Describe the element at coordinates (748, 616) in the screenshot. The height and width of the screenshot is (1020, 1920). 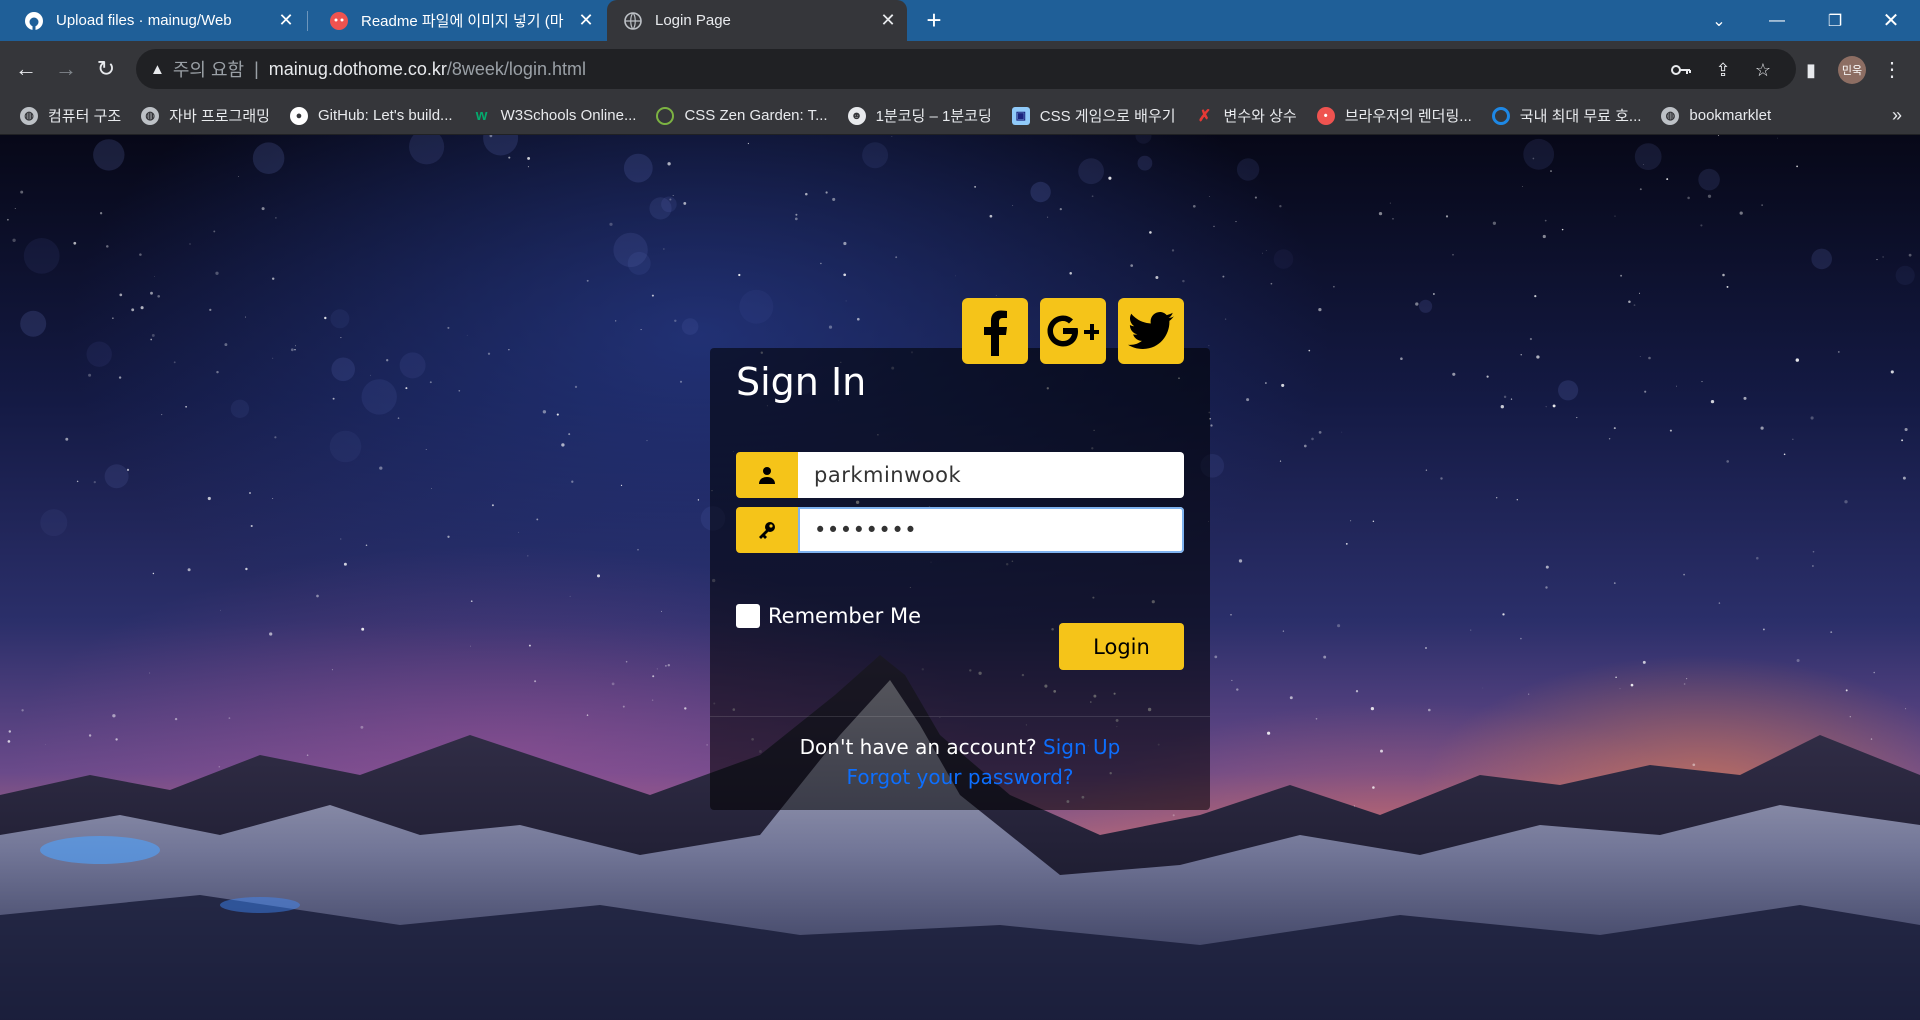
I see `remember-checkbox` at that location.